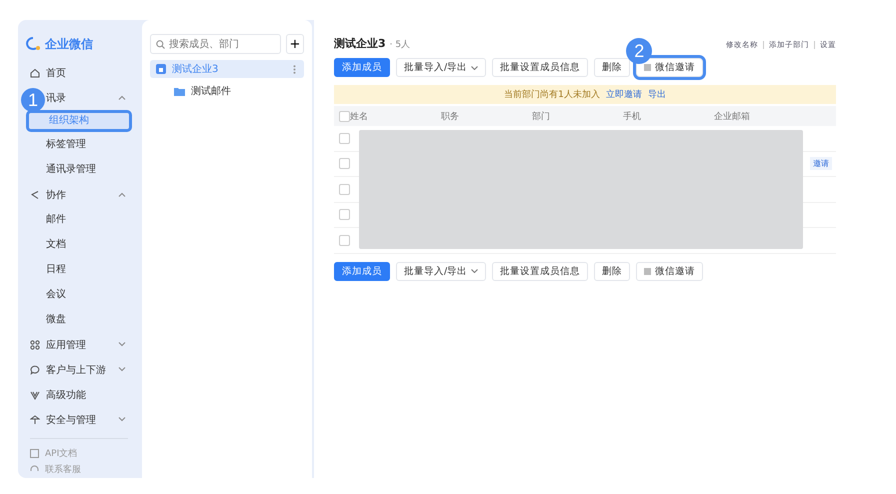 Image resolution: width=896 pixels, height=494 pixels. What do you see at coordinates (87, 395) in the screenshot?
I see `nav-item: 高级功能` at bounding box center [87, 395].